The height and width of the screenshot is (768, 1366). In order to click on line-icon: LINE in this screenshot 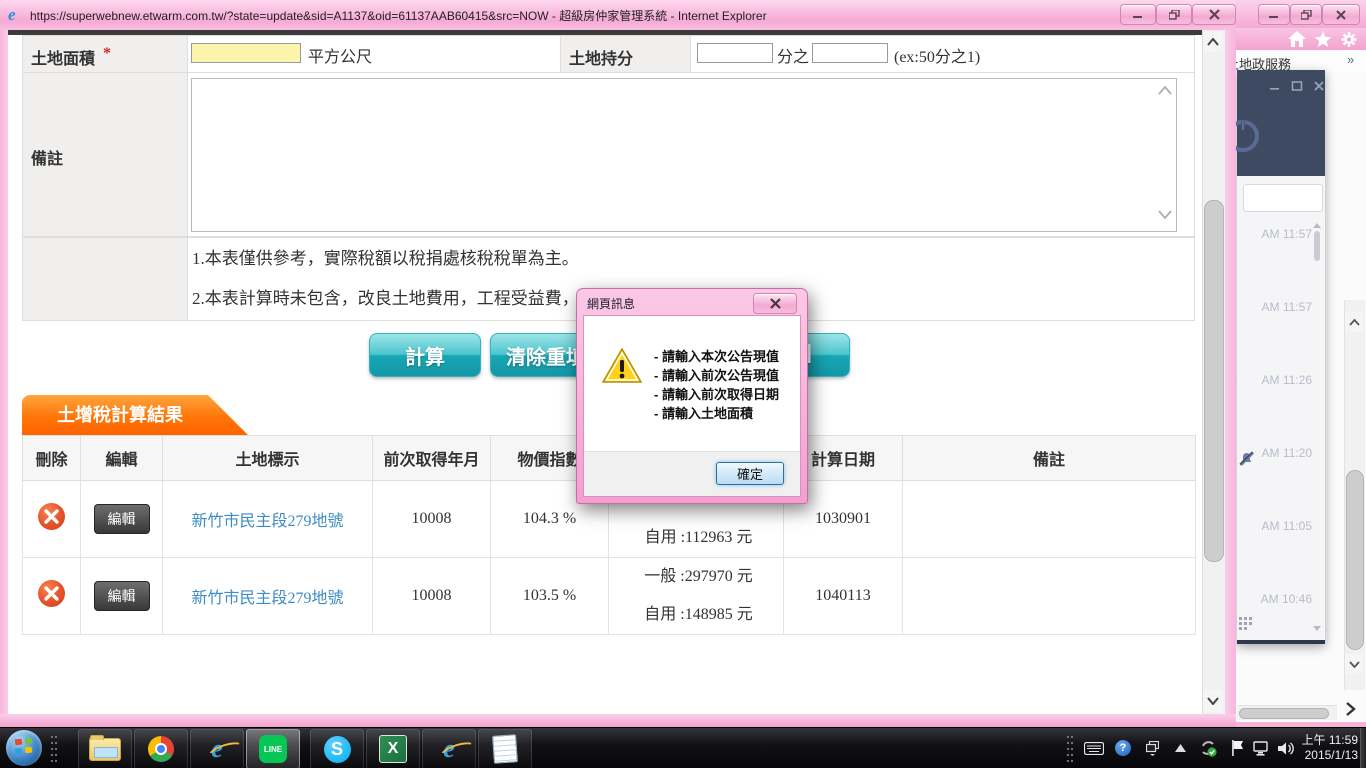, I will do `click(273, 749)`.